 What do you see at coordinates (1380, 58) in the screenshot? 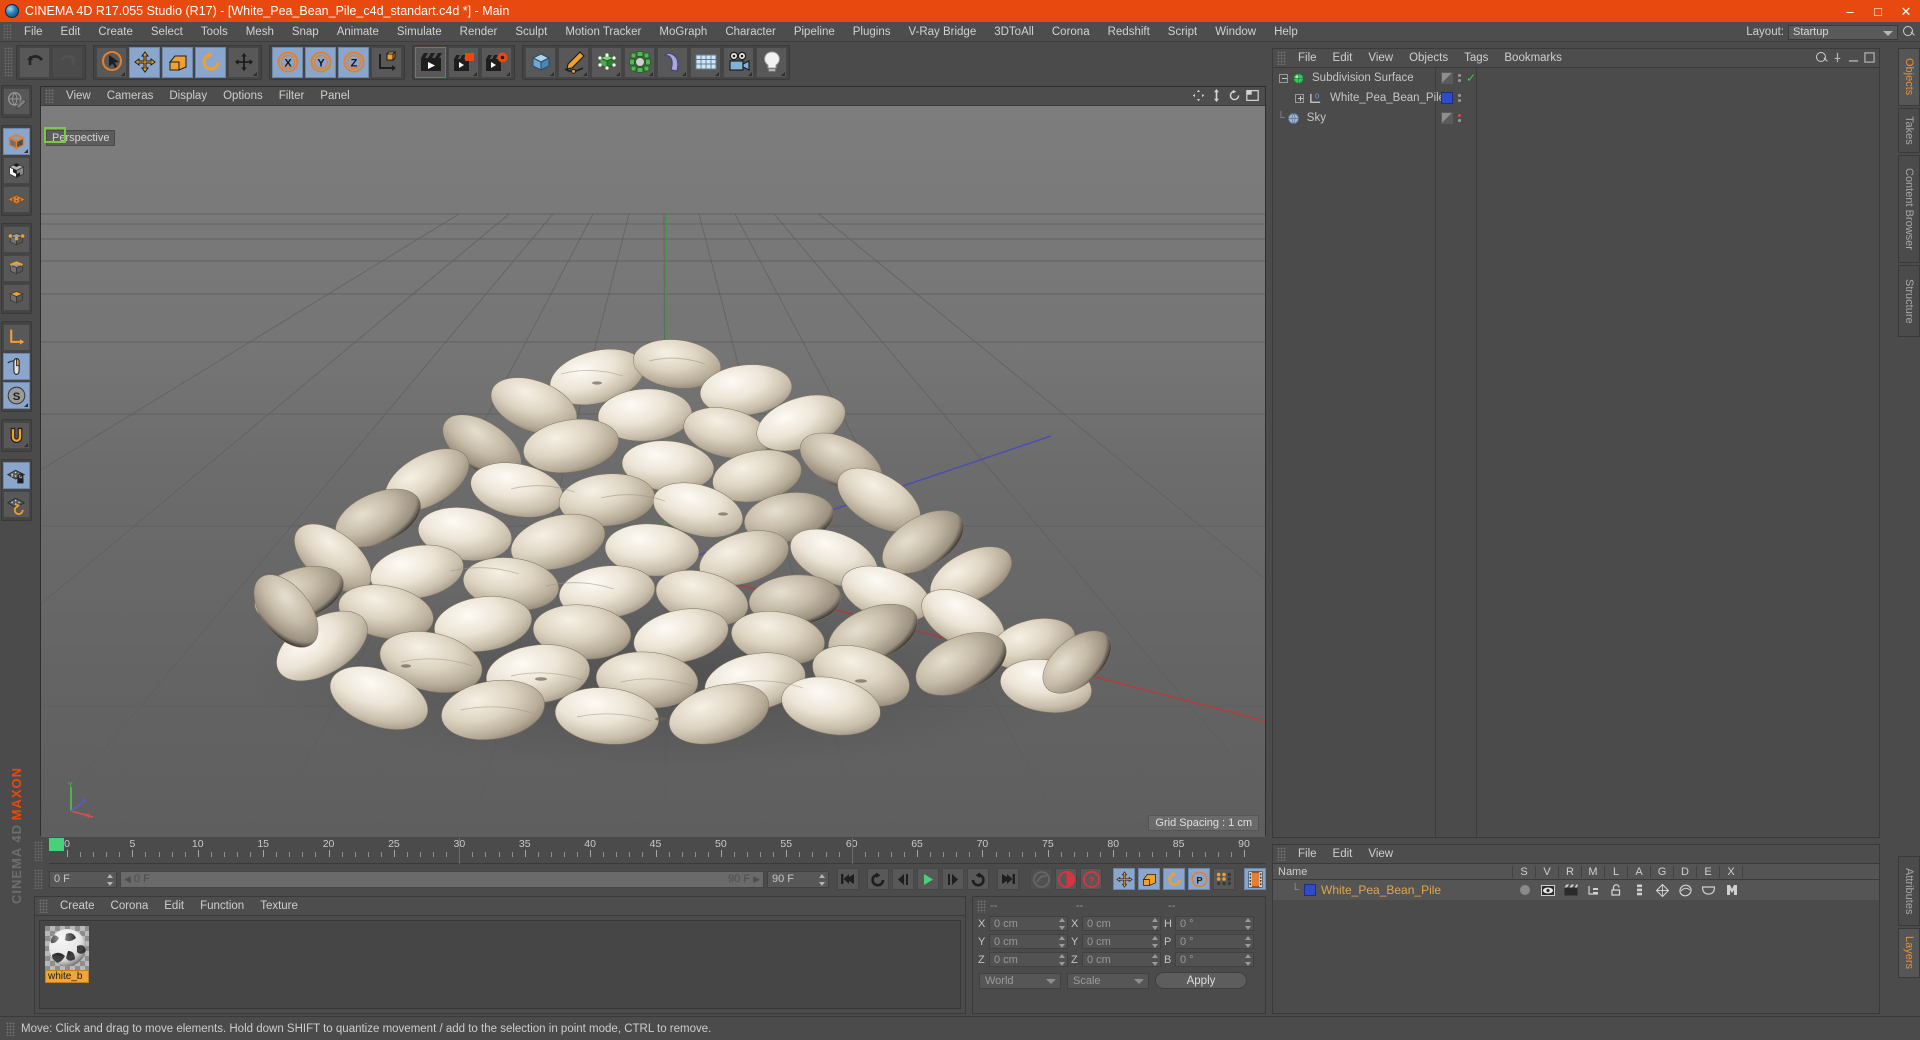
I see `object-menu-view: View` at bounding box center [1380, 58].